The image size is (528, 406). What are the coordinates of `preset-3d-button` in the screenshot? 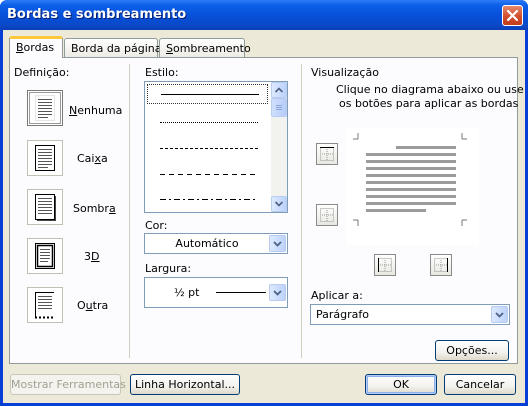 It's located at (45, 256).